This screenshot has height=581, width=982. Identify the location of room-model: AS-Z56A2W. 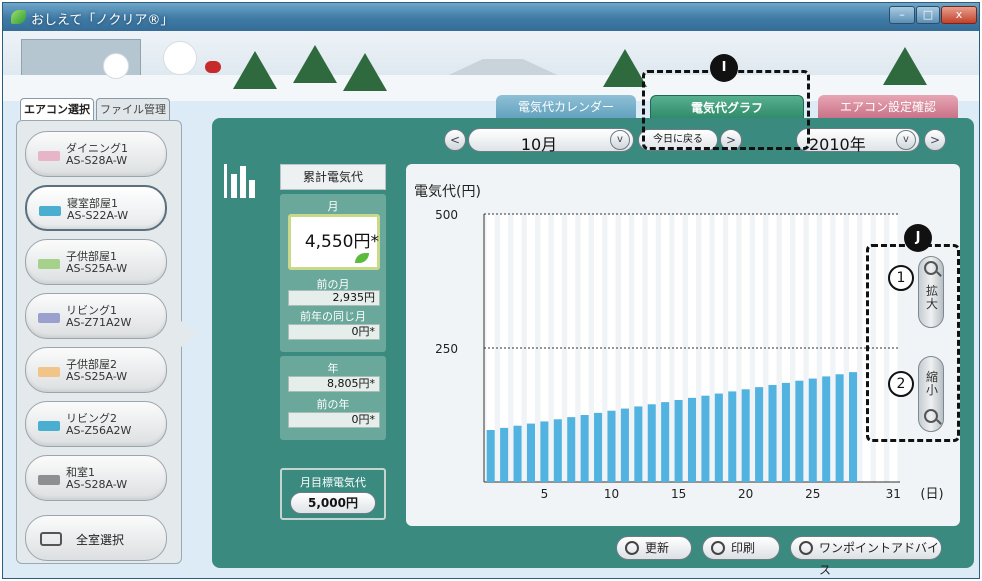
(99, 430).